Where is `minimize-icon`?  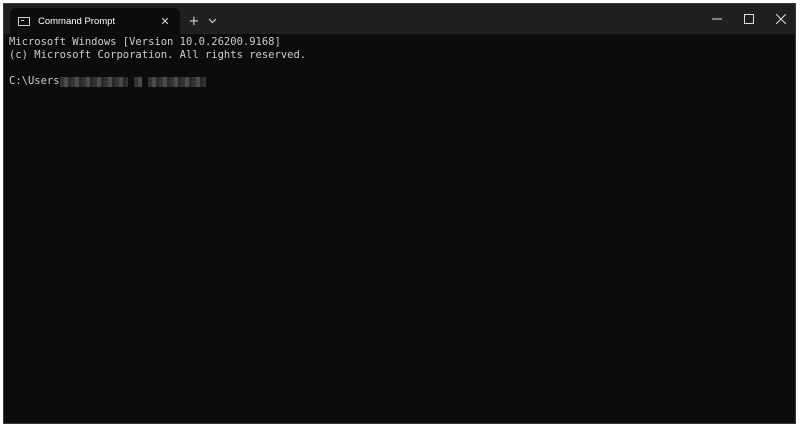
minimize-icon is located at coordinates (717, 19).